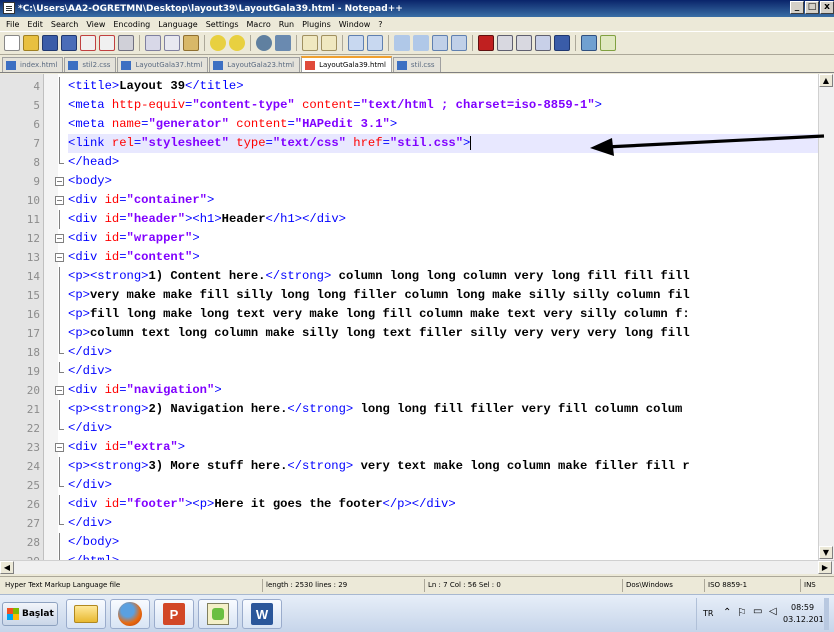 Image resolution: width=834 pixels, height=632 pixels. Describe the element at coordinates (259, 24) in the screenshot. I see `menu-macro: Macro` at that location.